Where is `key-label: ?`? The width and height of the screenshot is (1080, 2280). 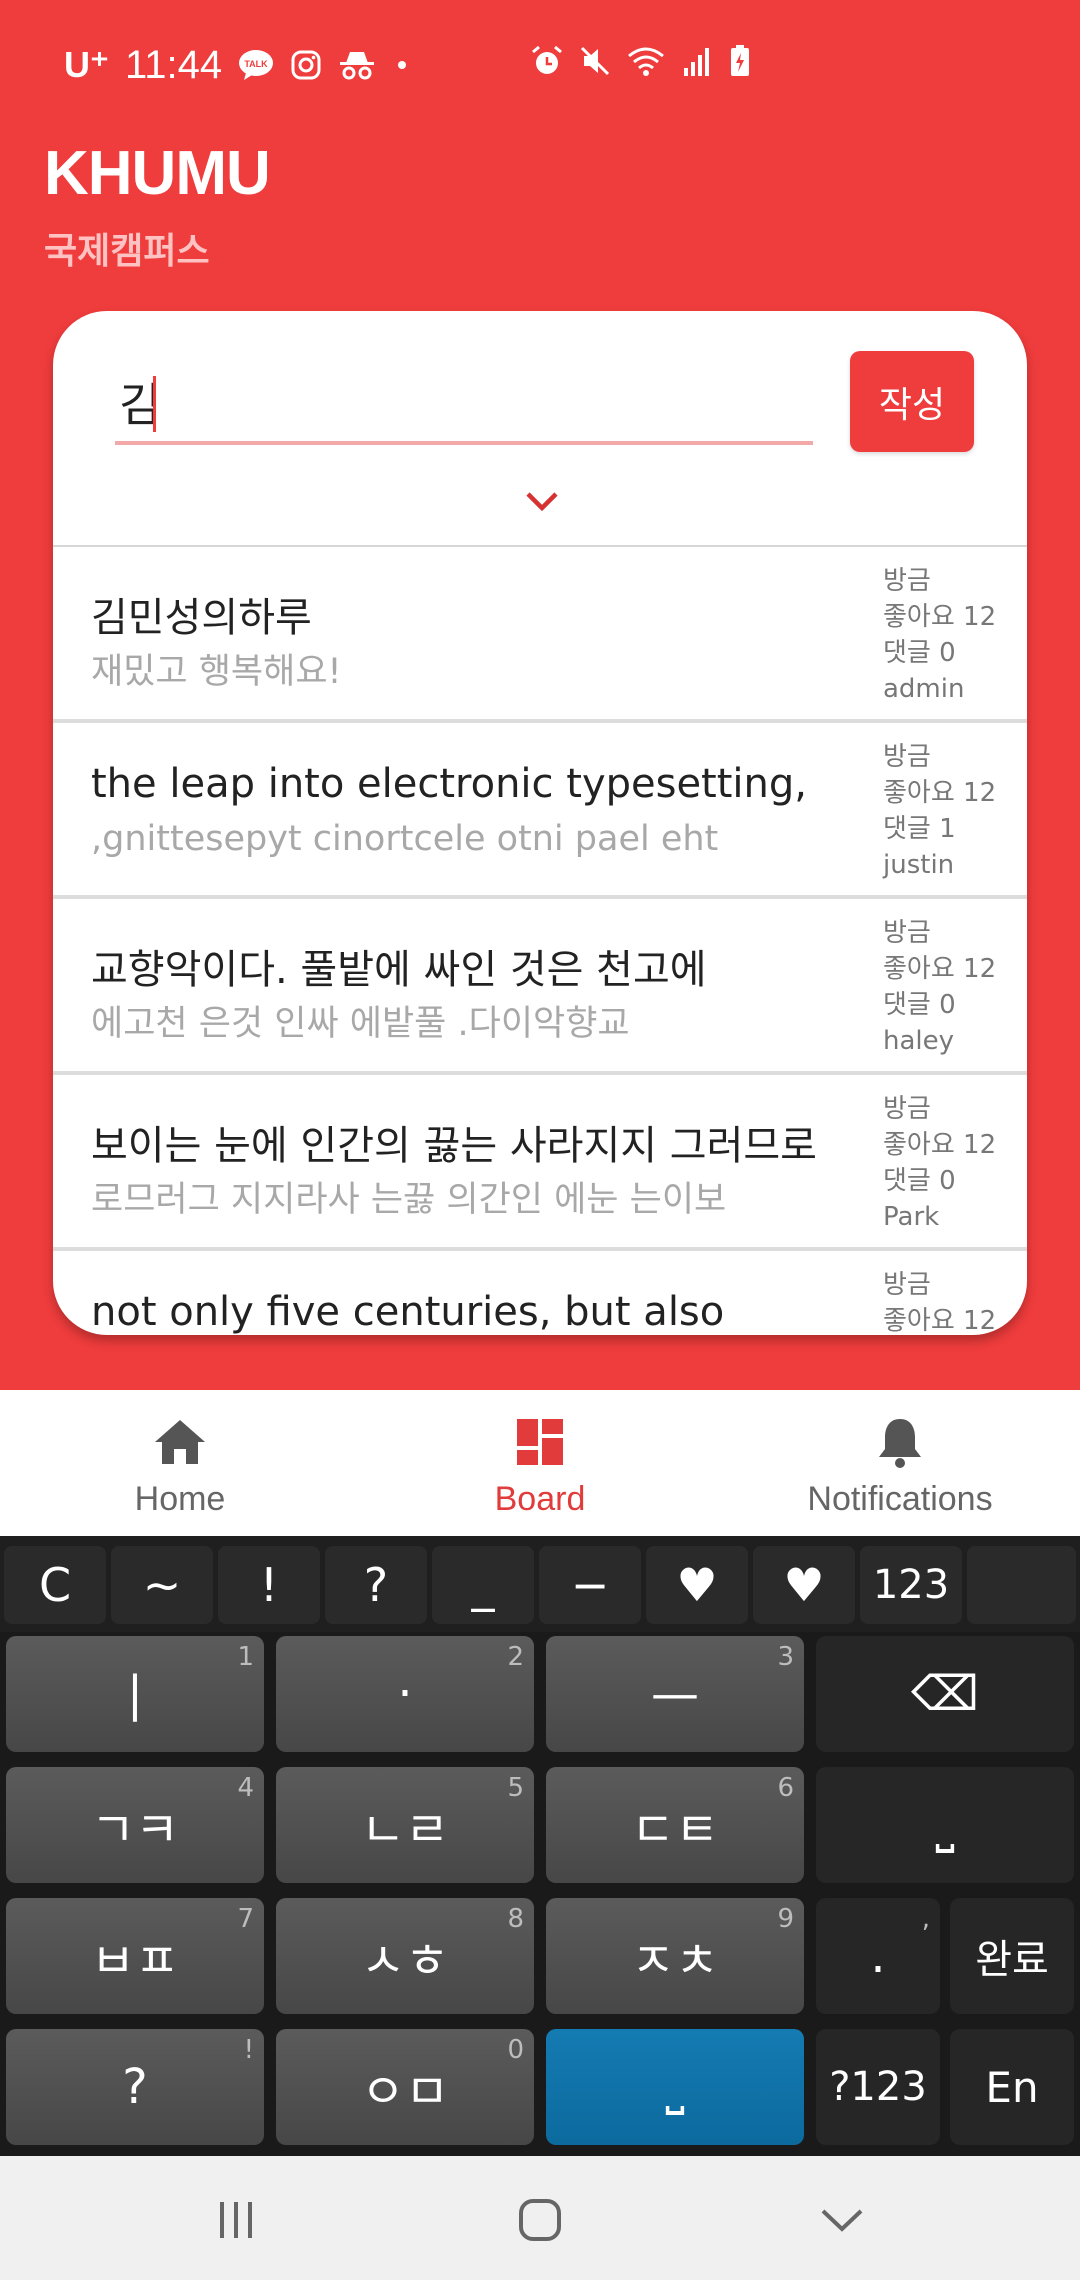 key-label: ? is located at coordinates (135, 2087).